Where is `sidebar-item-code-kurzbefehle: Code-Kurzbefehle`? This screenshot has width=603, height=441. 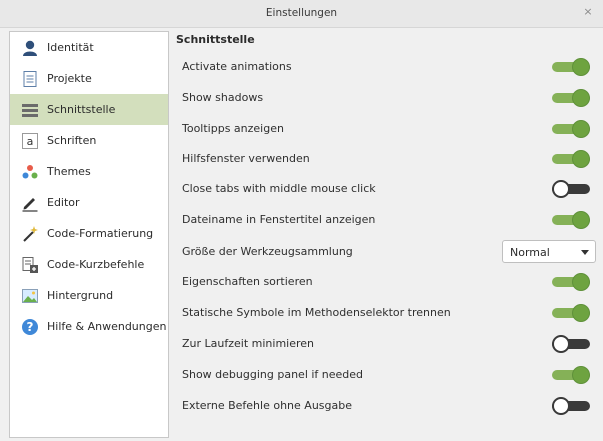 sidebar-item-code-kurzbefehle: Code-Kurzbefehle is located at coordinates (89, 264).